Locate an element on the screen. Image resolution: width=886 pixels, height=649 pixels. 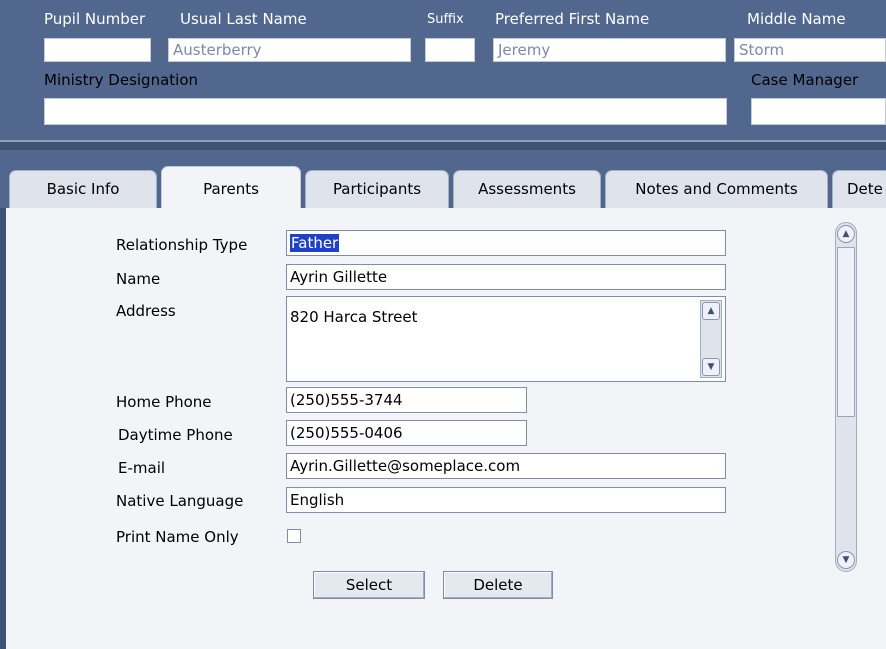
panel-scroll-down-icon: ▼ is located at coordinates (846, 560).